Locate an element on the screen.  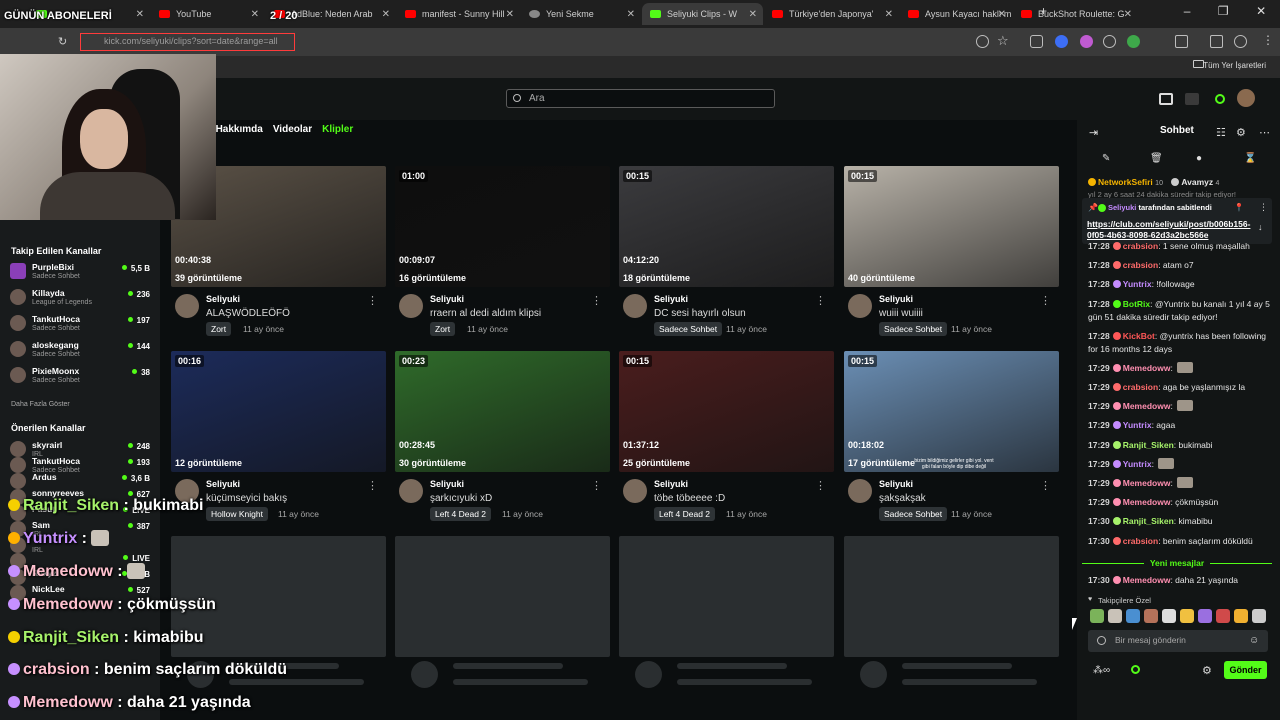
message-user: BotRix is located at coordinates (1136, 304).